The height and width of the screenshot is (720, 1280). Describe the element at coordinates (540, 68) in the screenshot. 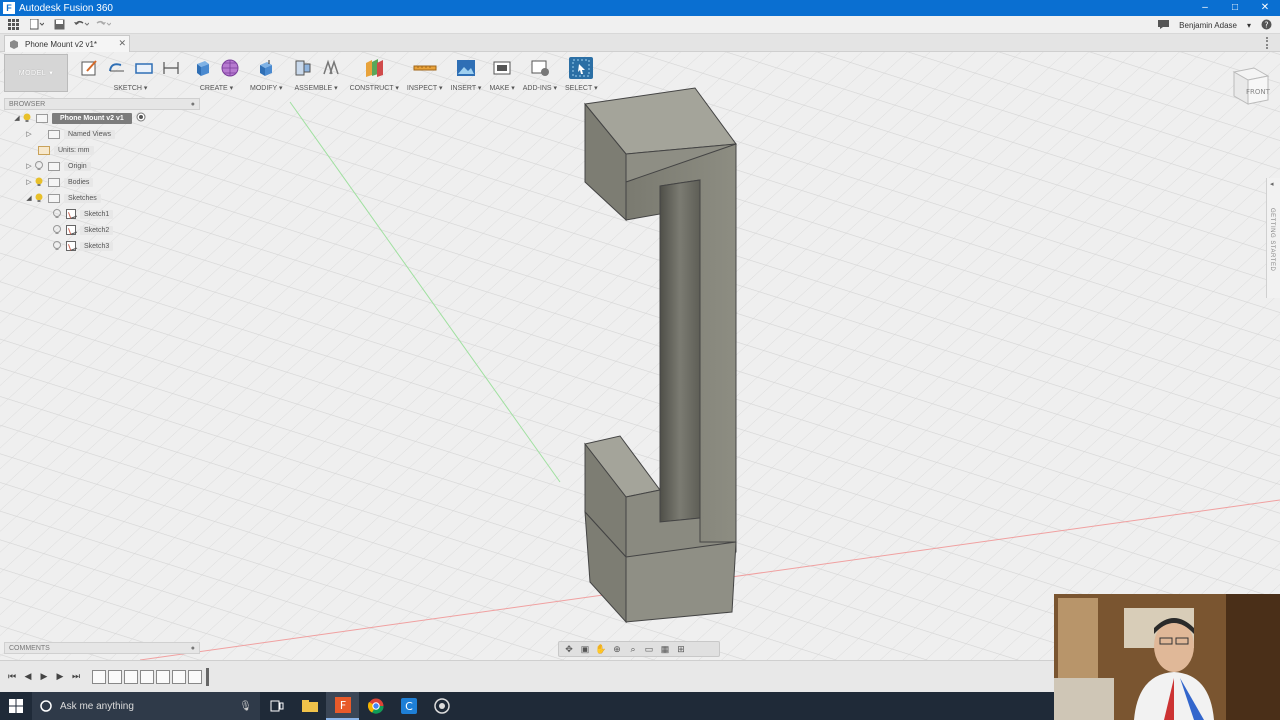

I see `scripts-addins-icon` at that location.